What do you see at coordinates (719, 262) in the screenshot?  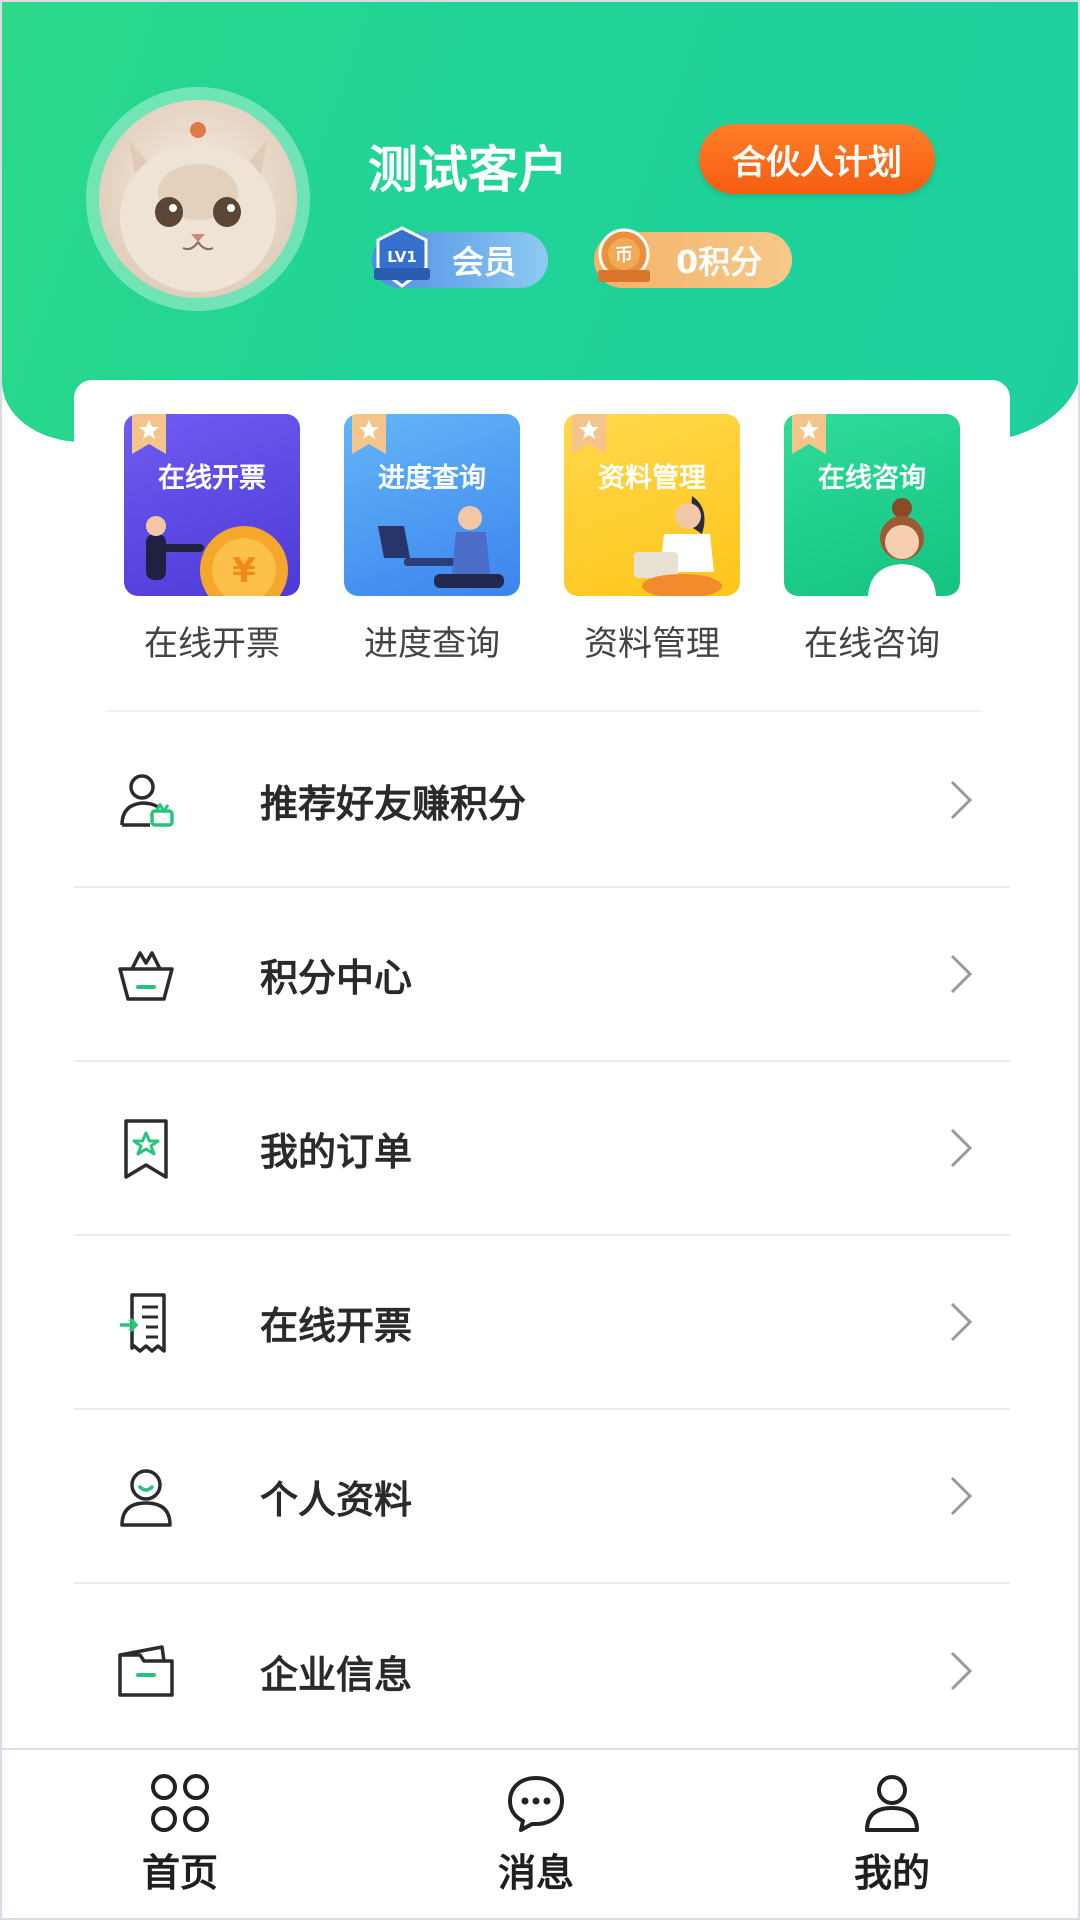 I see `points-label: 0积分` at bounding box center [719, 262].